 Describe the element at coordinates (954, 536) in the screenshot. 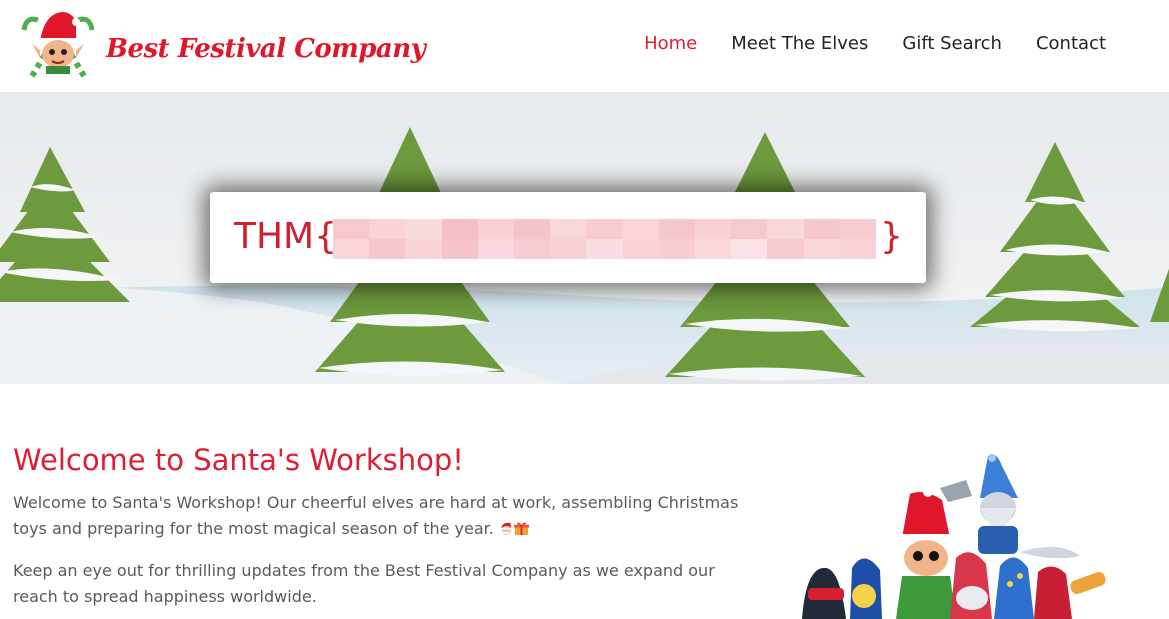

I see `elves-illustration` at that location.